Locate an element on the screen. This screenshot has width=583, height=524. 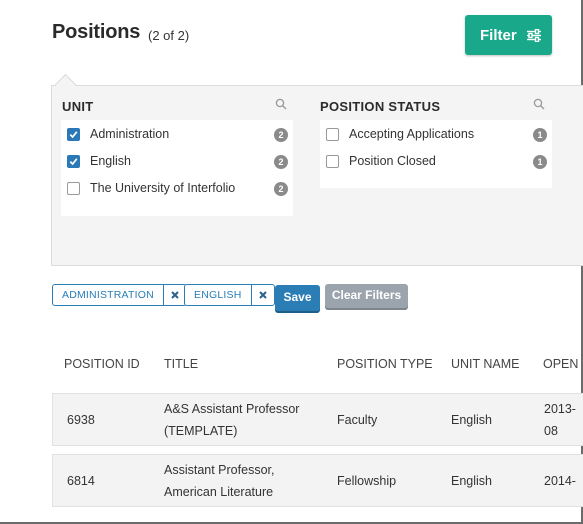
active-filter-chip-administration: ADMINISTRATION is located at coordinates (119, 295).